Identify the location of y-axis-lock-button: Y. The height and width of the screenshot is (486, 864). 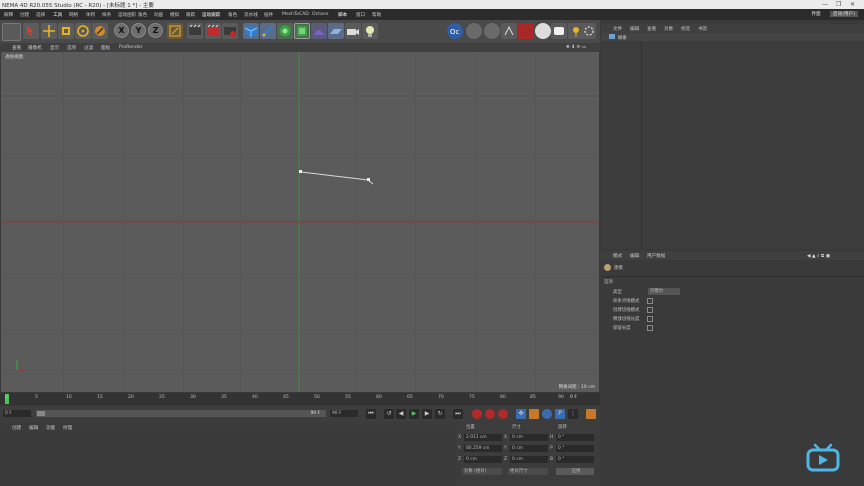
(138, 30).